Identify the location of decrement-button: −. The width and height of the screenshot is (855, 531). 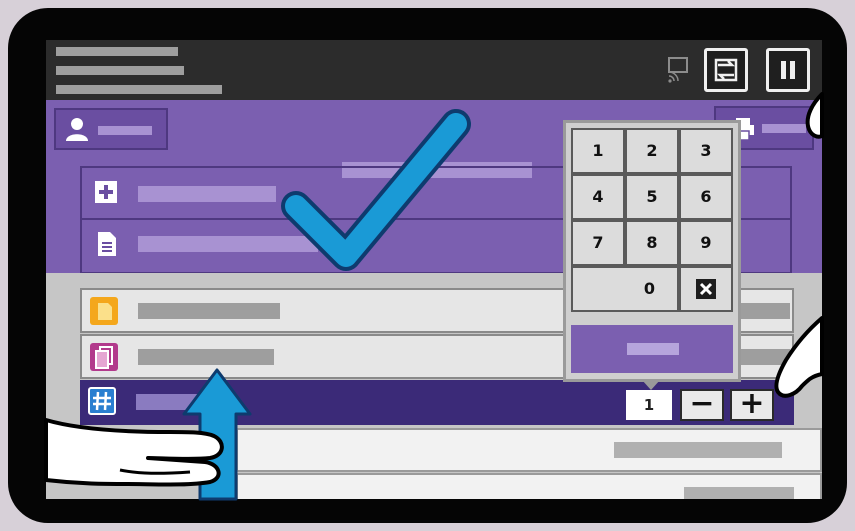
(702, 405).